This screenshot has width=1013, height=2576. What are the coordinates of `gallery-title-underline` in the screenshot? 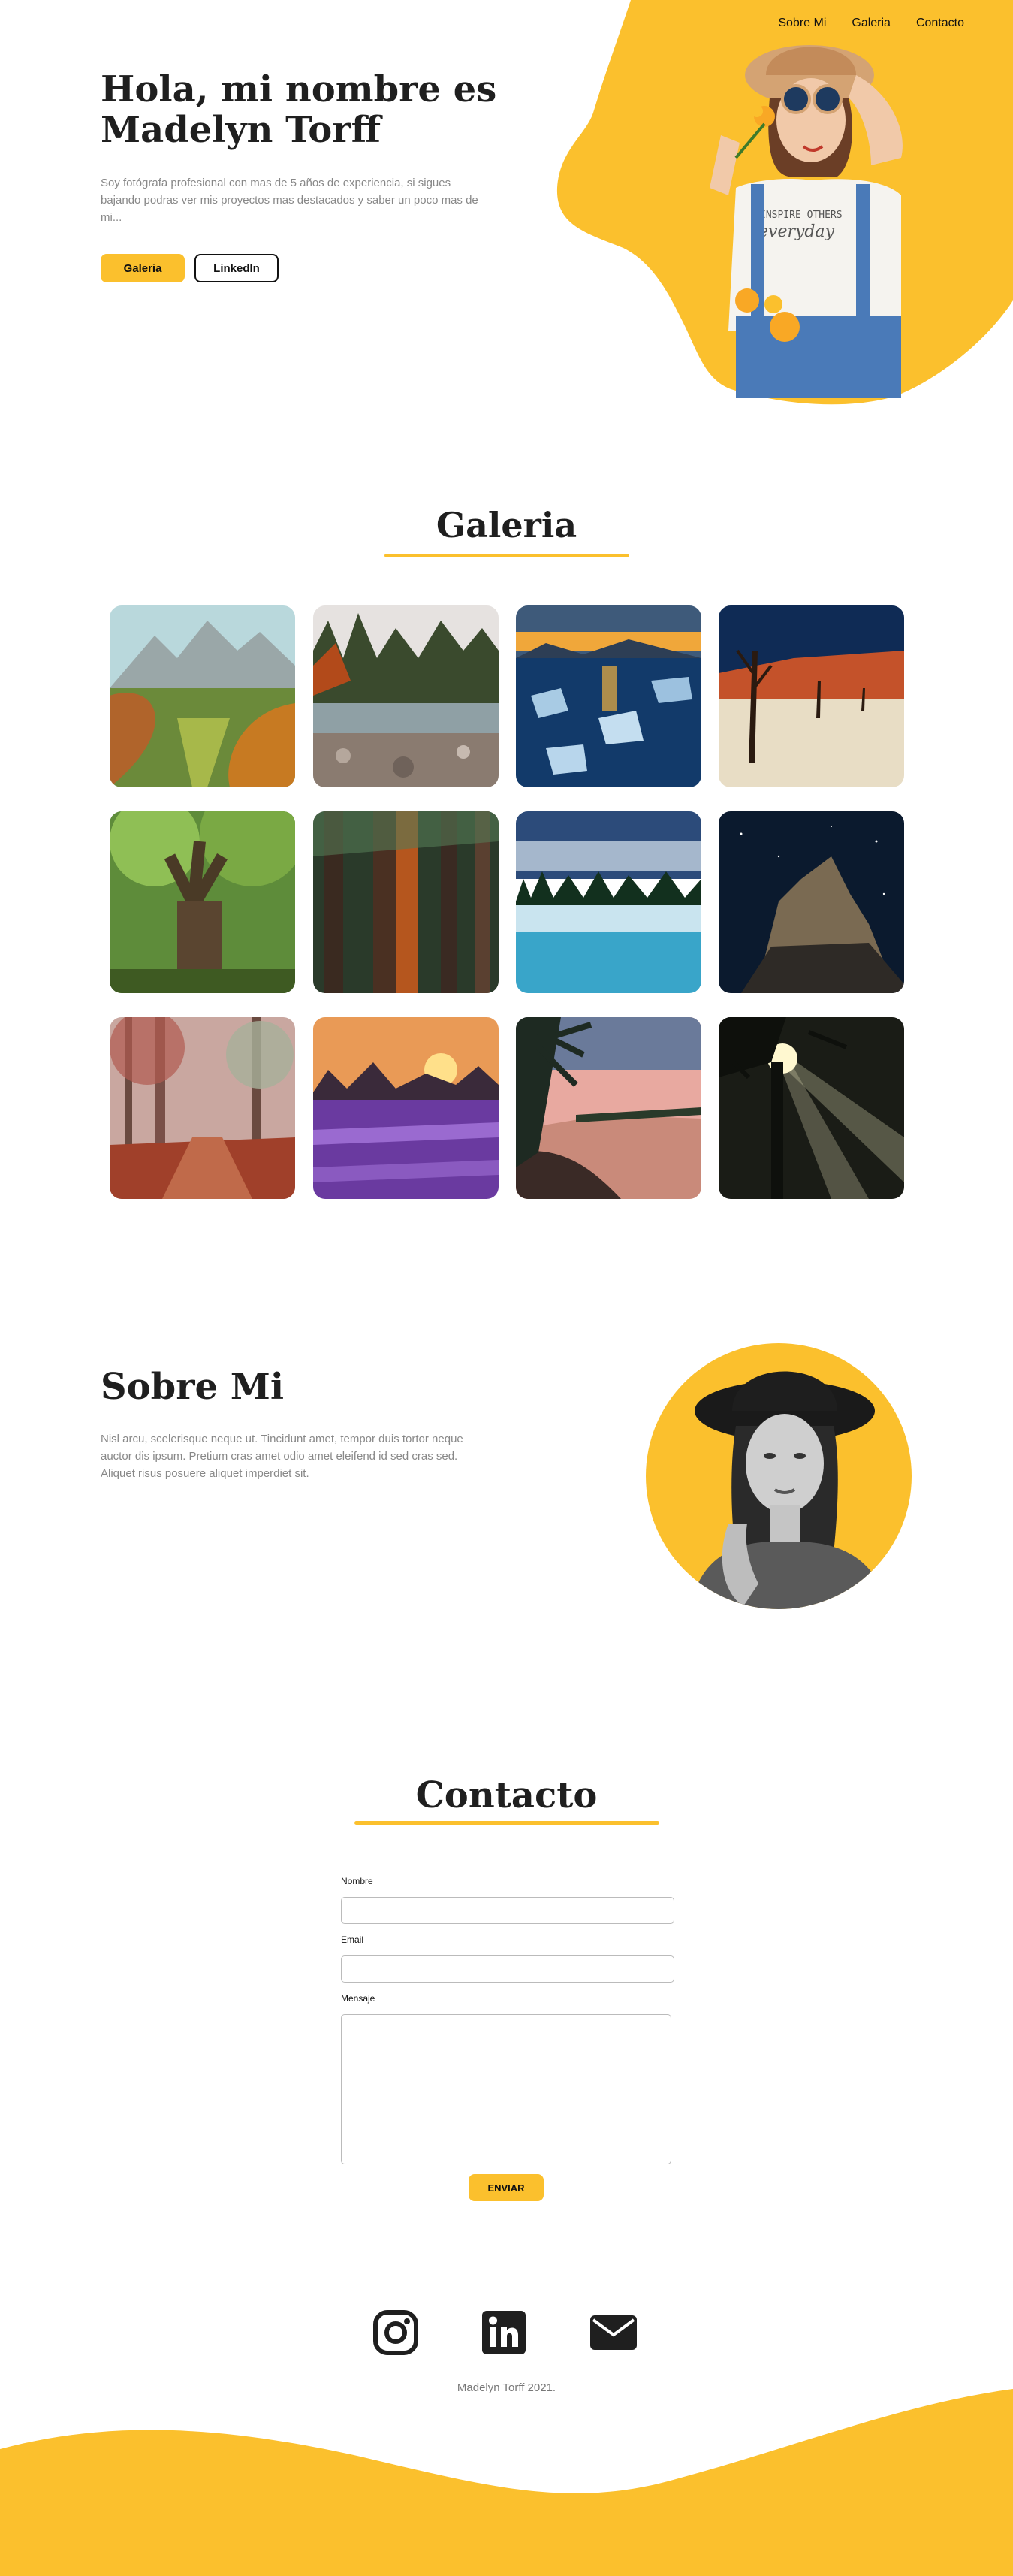 It's located at (507, 555).